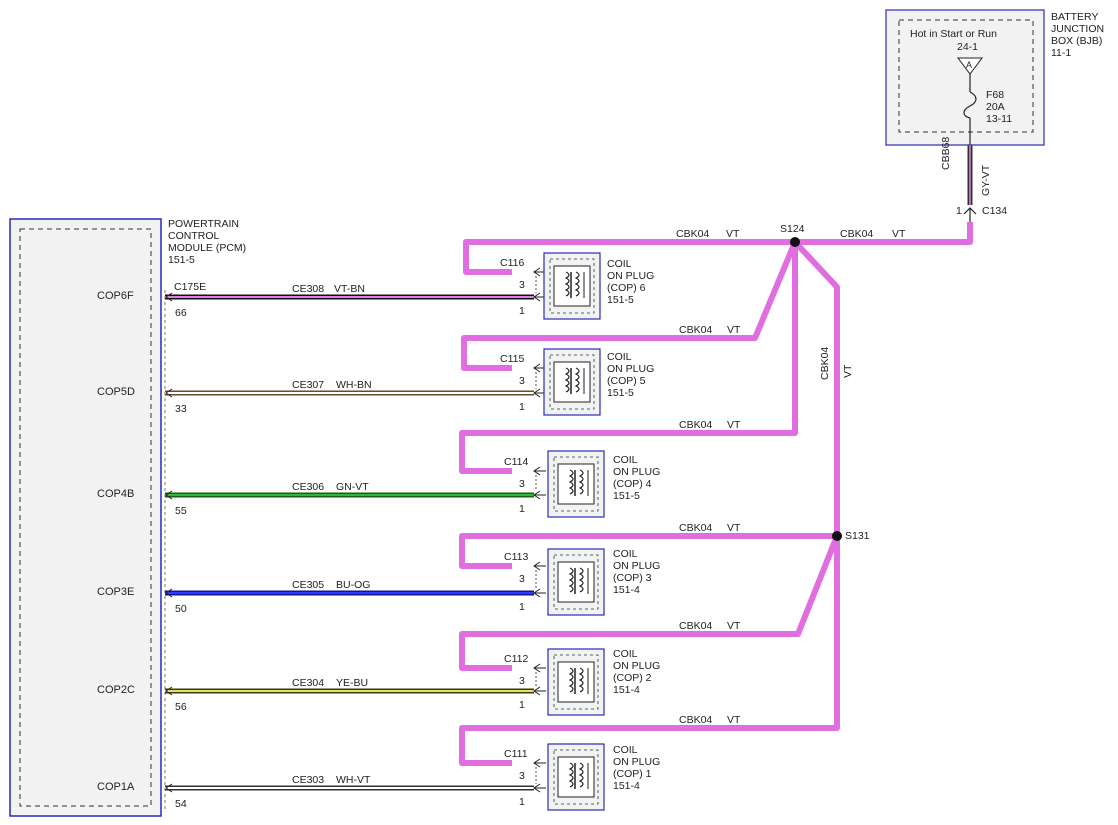  I want to click on vertical-feed-circuit: CBK04, so click(825, 363).